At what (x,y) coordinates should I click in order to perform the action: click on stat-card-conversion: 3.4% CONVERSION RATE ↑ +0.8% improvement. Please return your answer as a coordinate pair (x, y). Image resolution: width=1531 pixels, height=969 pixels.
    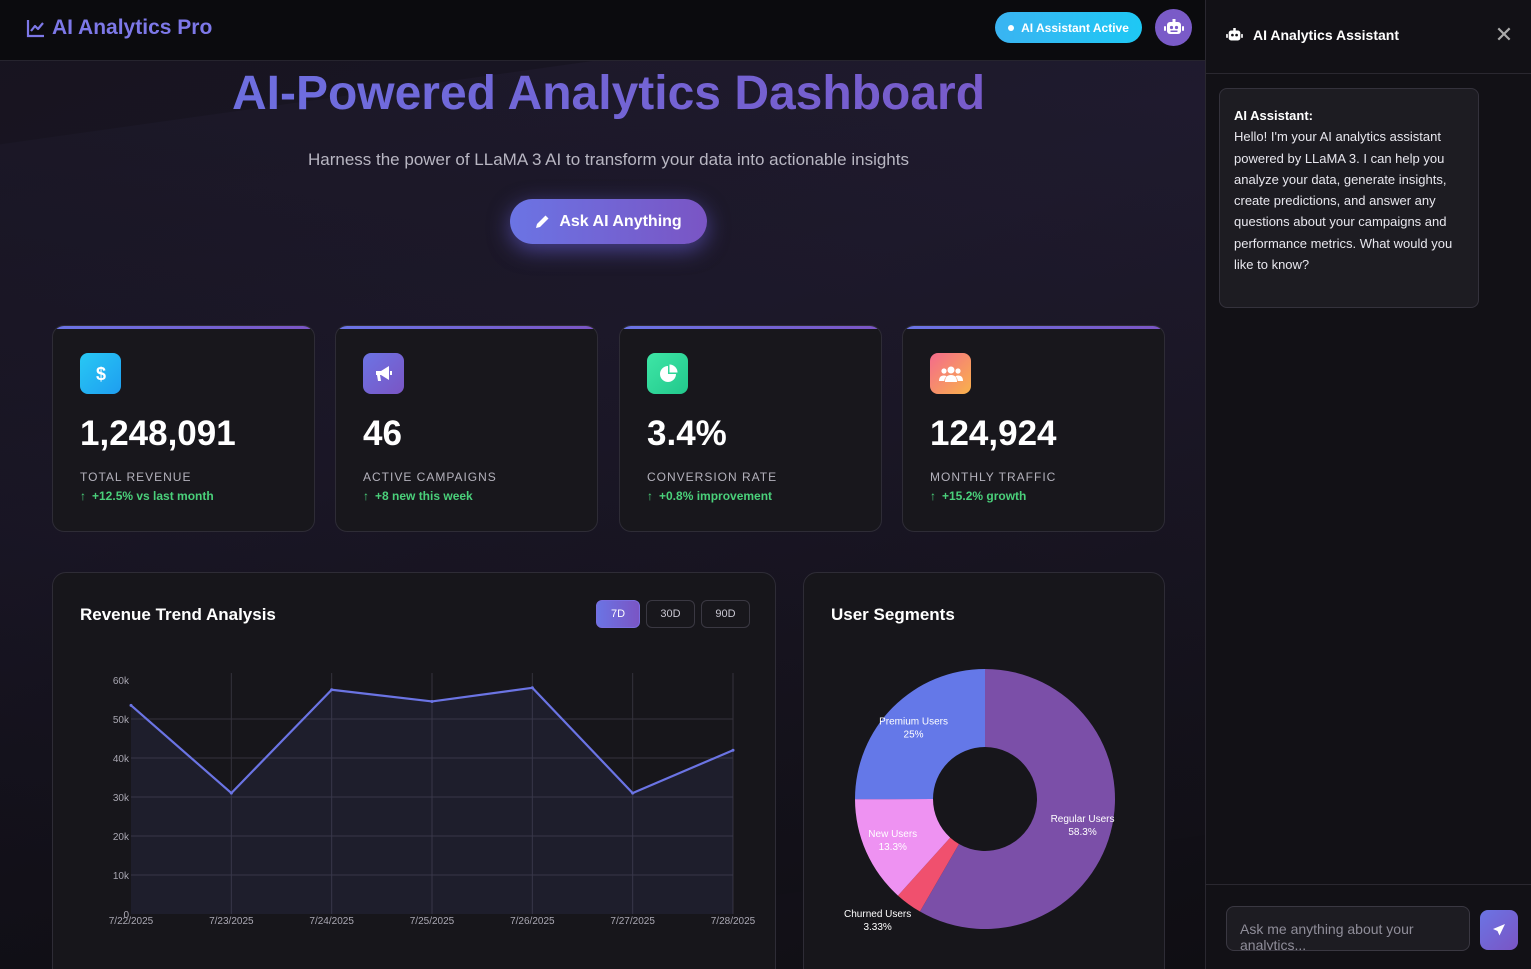
    Looking at the image, I should click on (750, 428).